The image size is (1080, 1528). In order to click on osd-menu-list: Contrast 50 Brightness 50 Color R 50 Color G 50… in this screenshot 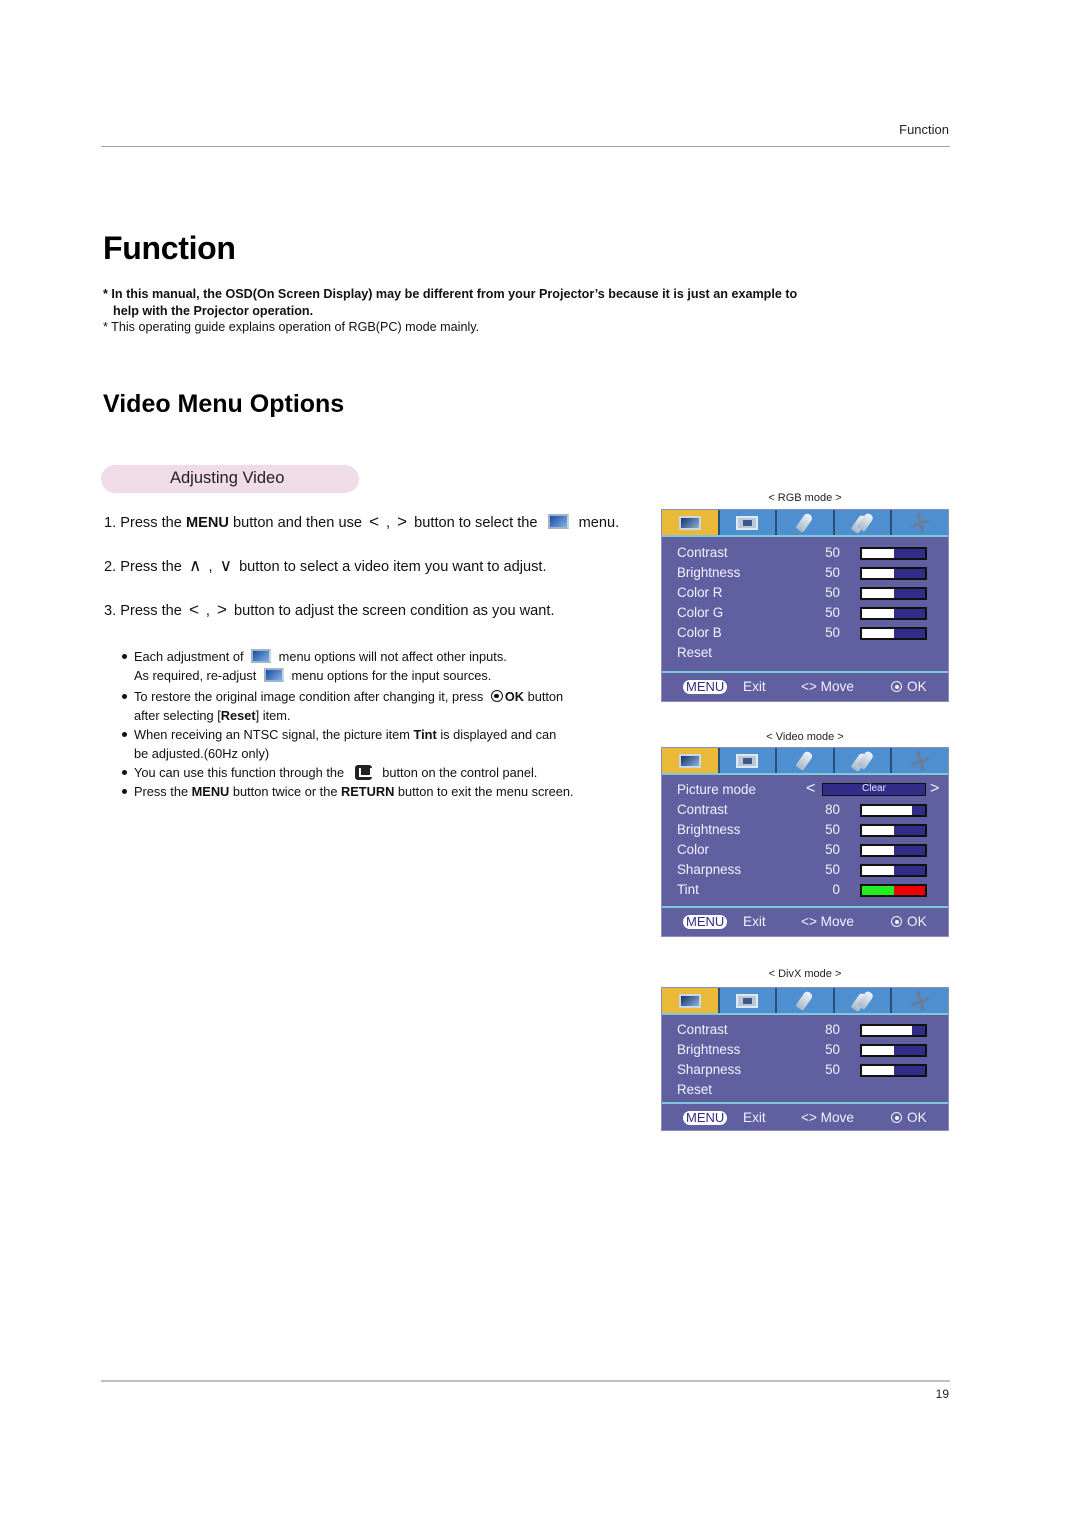, I will do `click(805, 604)`.